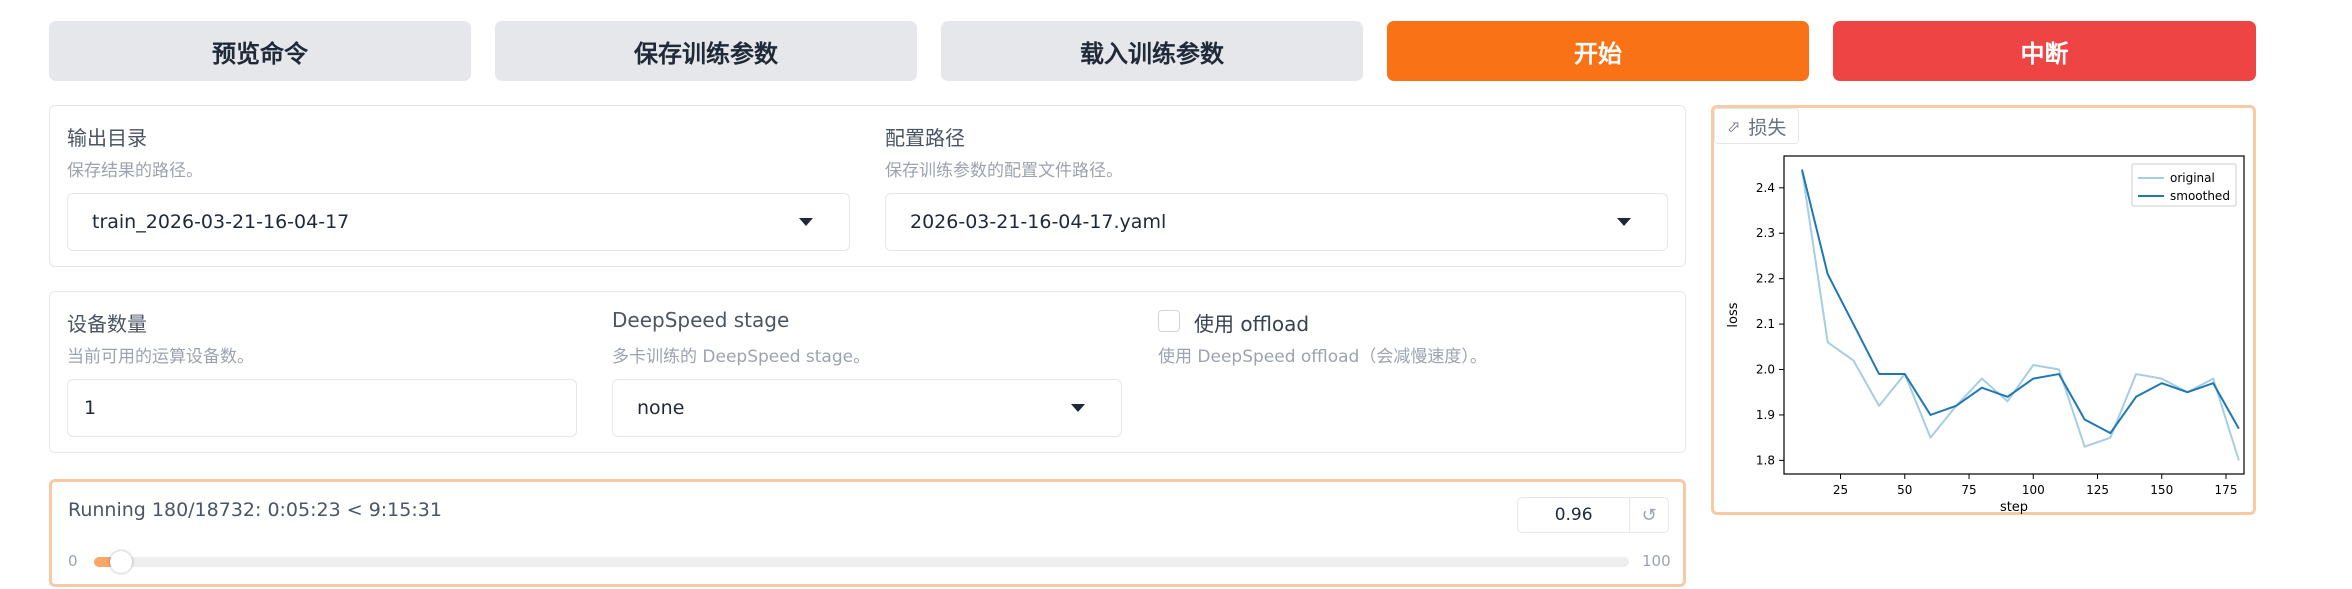 This screenshot has width=2352, height=589. Describe the element at coordinates (107, 324) in the screenshot. I see `device-count-label: 设备数量` at that location.